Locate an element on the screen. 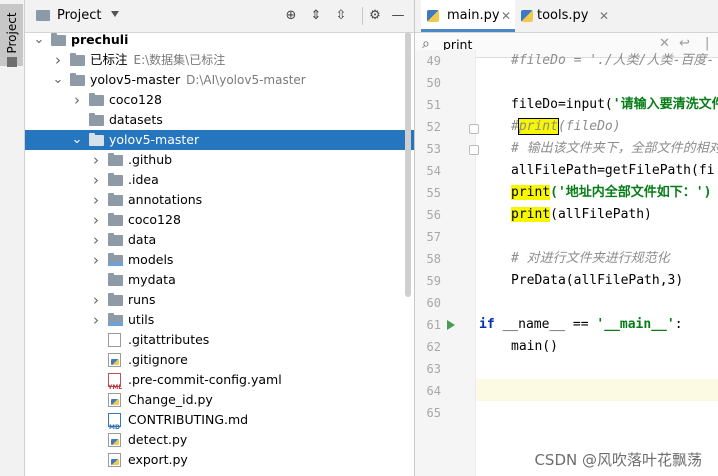 Image resolution: width=718 pixels, height=476 pixels. tree-item-label: data is located at coordinates (142, 239).